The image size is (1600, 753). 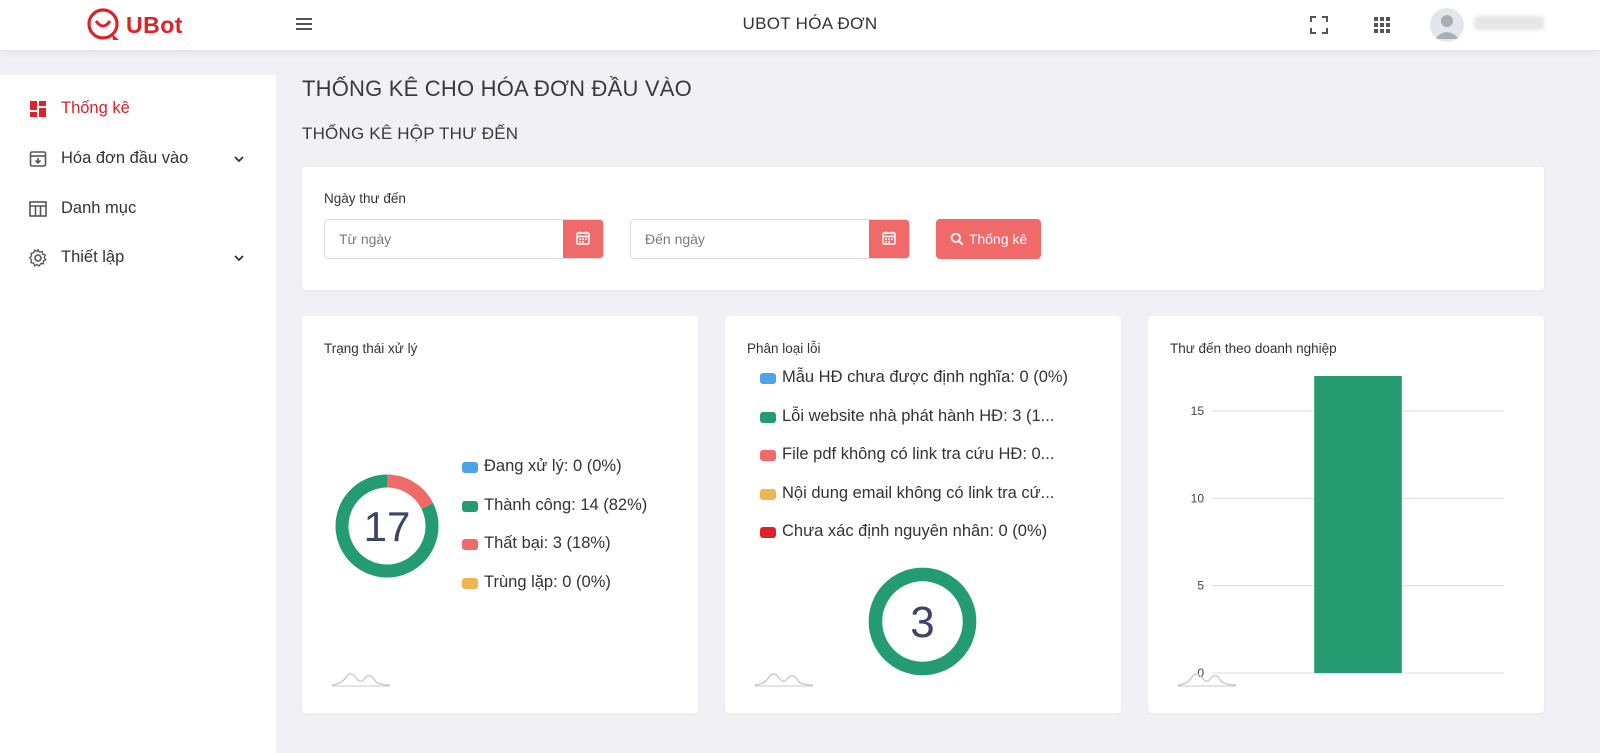 What do you see at coordinates (37, 257) in the screenshot?
I see `gear-icon` at bounding box center [37, 257].